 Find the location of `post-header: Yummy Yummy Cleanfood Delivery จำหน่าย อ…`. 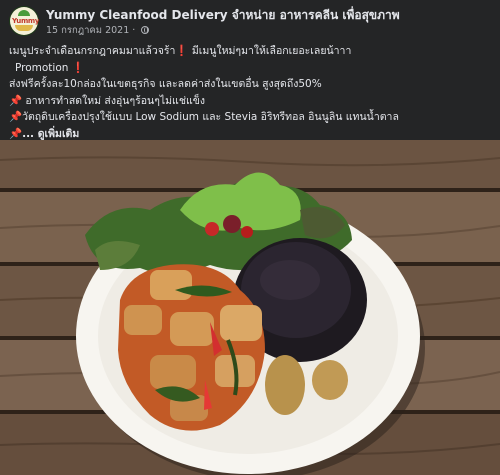

post-header: Yummy Yummy Cleanfood Delivery จำหน่าย อ… is located at coordinates (250, 20).